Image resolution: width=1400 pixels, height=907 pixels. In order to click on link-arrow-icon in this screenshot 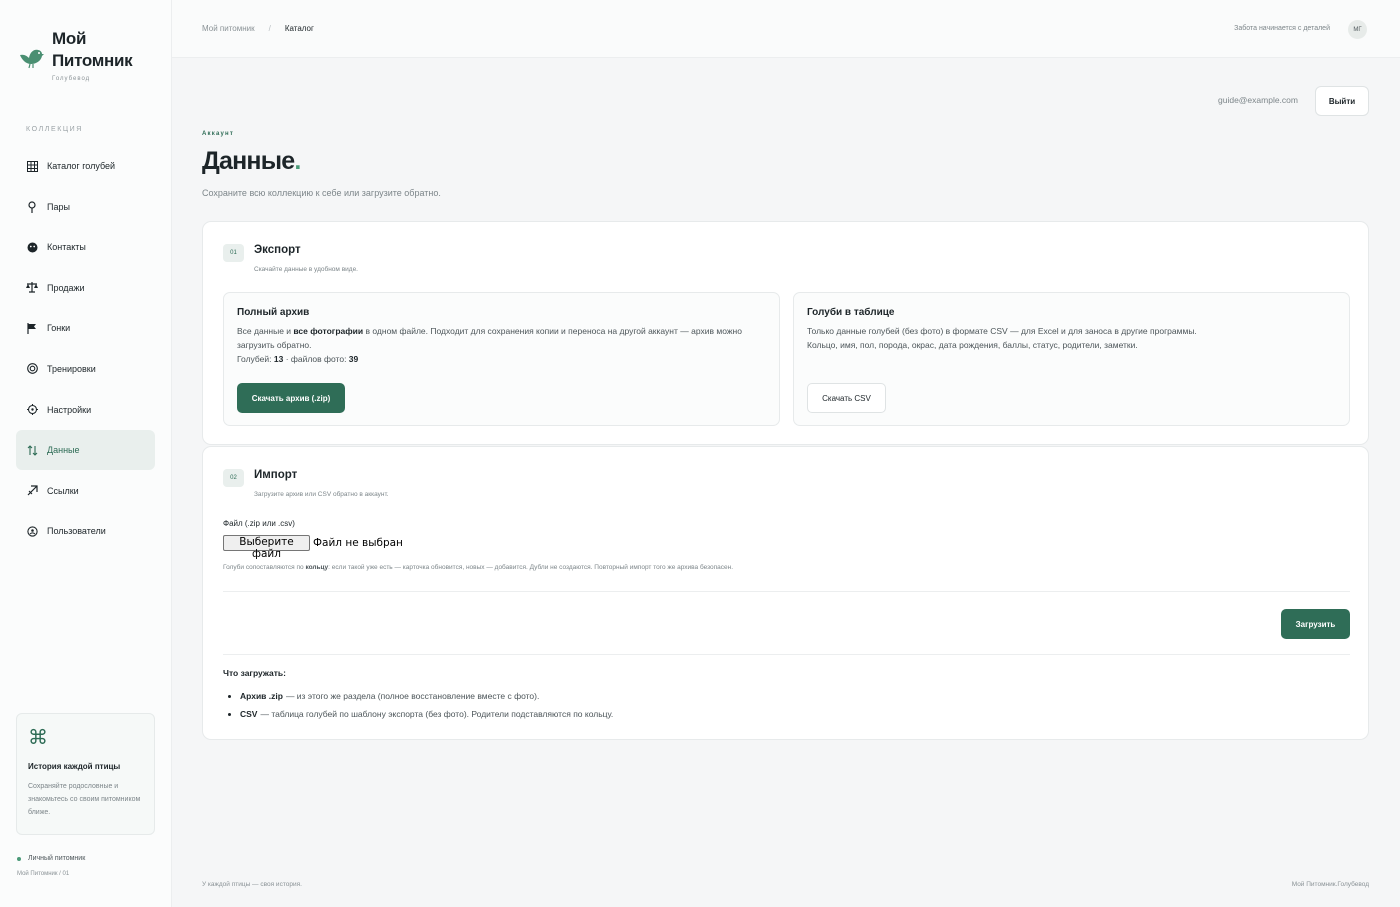, I will do `click(32, 491)`.